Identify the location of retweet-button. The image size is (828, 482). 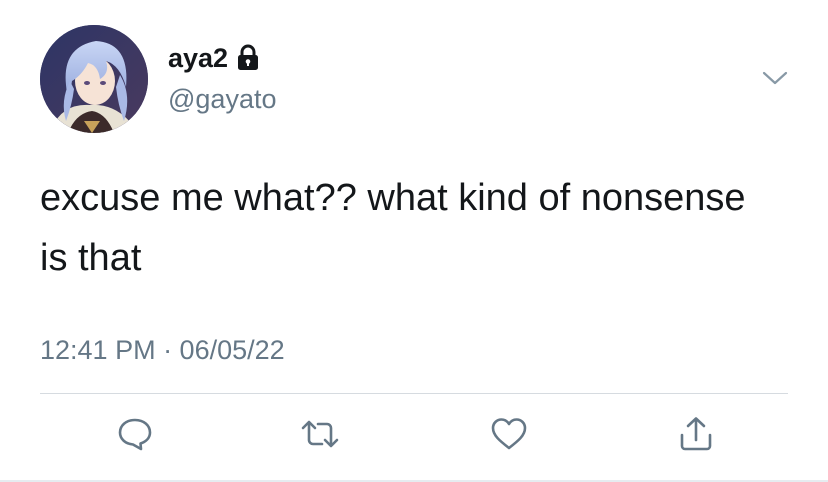
(320, 436).